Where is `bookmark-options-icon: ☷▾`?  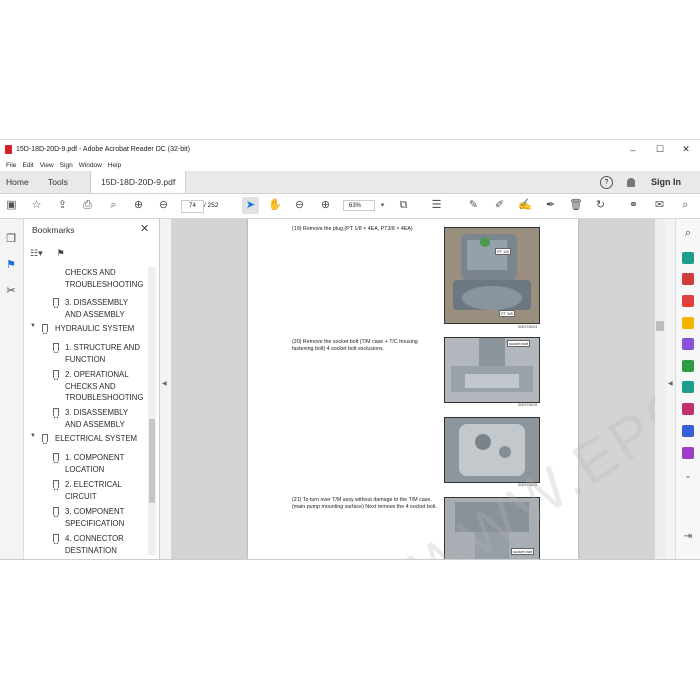
bookmark-options-icon: ☷▾ is located at coordinates (36, 253).